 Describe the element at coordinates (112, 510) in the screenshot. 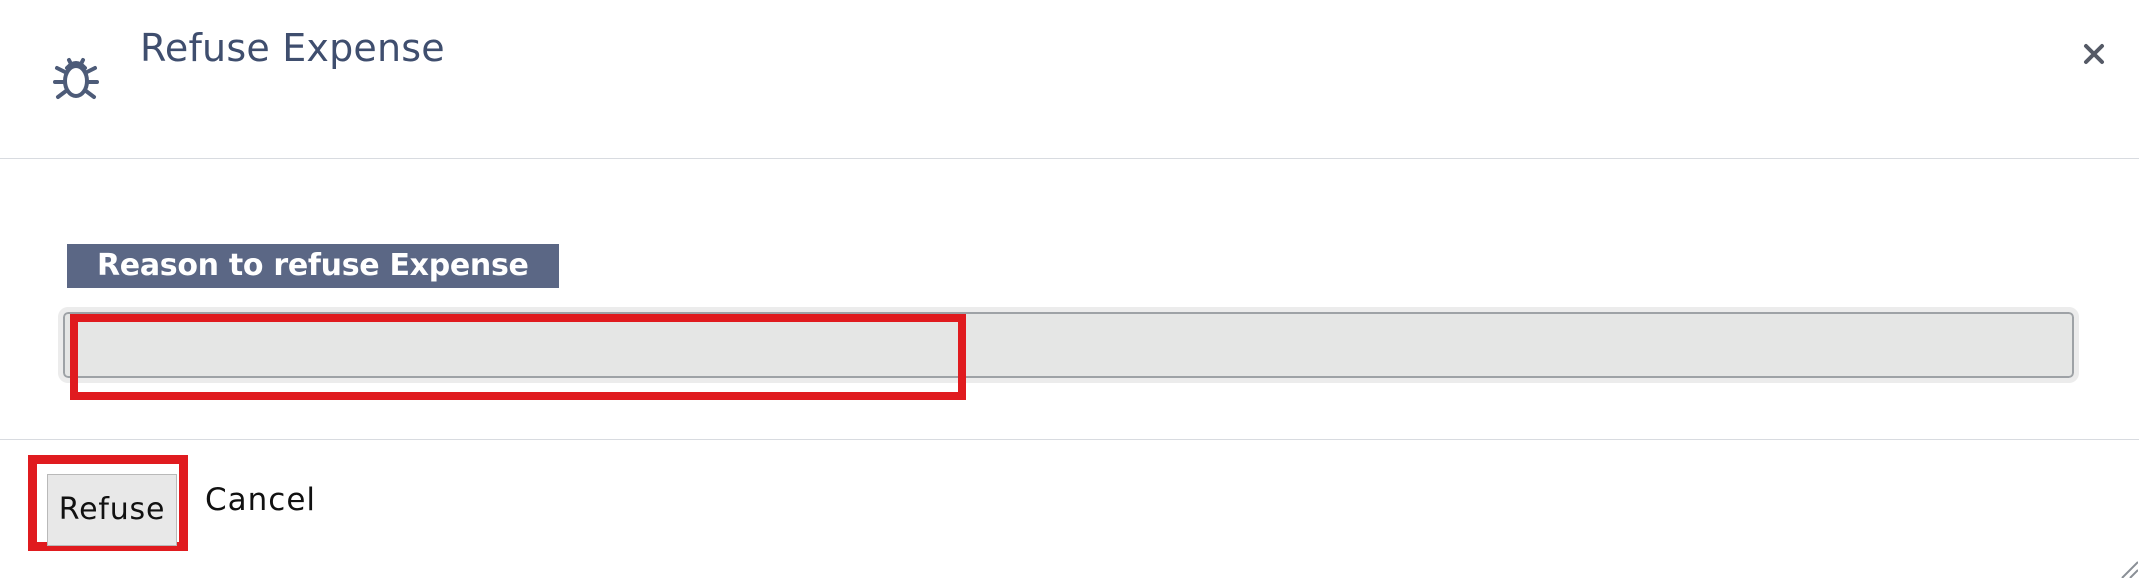

I see `refuse-button: Refuse` at that location.